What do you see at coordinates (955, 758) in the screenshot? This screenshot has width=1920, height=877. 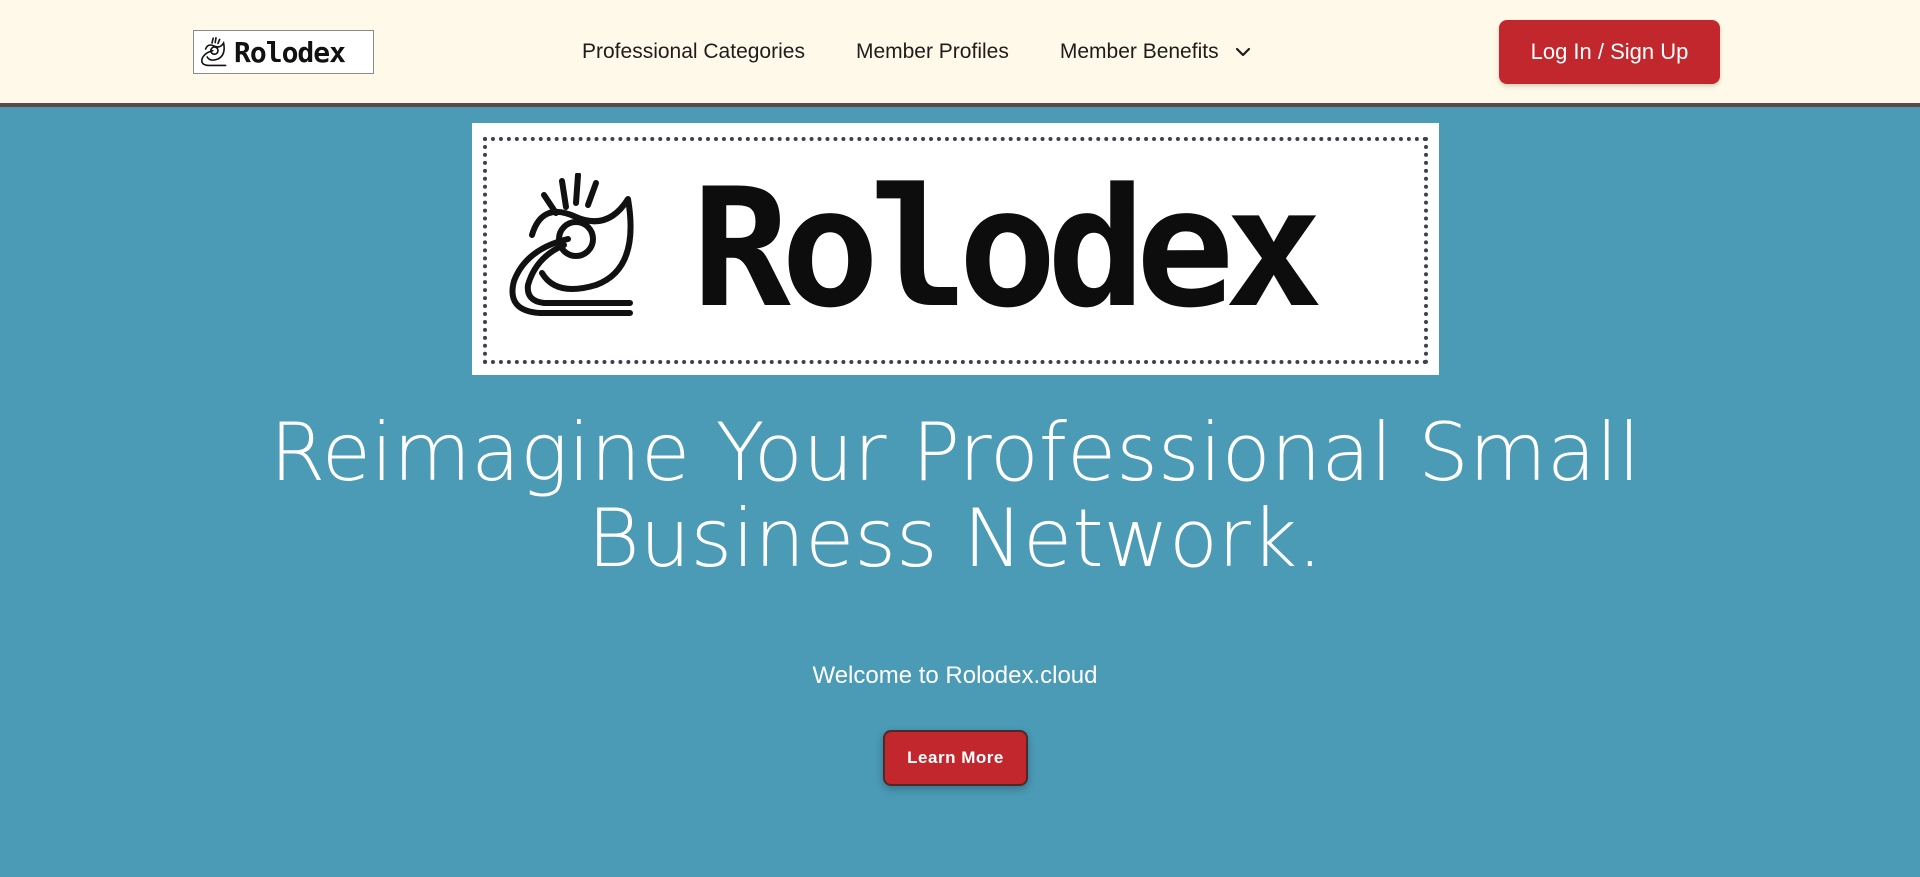 I see `learn-more-button: Learn More` at bounding box center [955, 758].